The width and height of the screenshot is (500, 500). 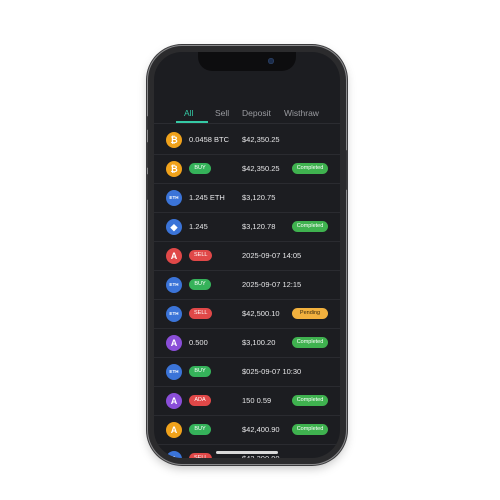 What do you see at coordinates (272, 371) in the screenshot?
I see `transaction-value: $025-09-07 10:30` at bounding box center [272, 371].